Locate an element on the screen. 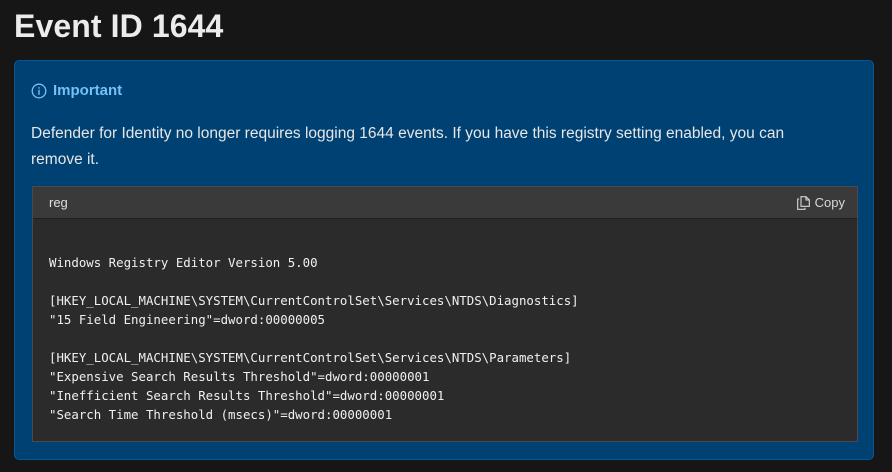  code-header: reg Copy is located at coordinates (445, 203).